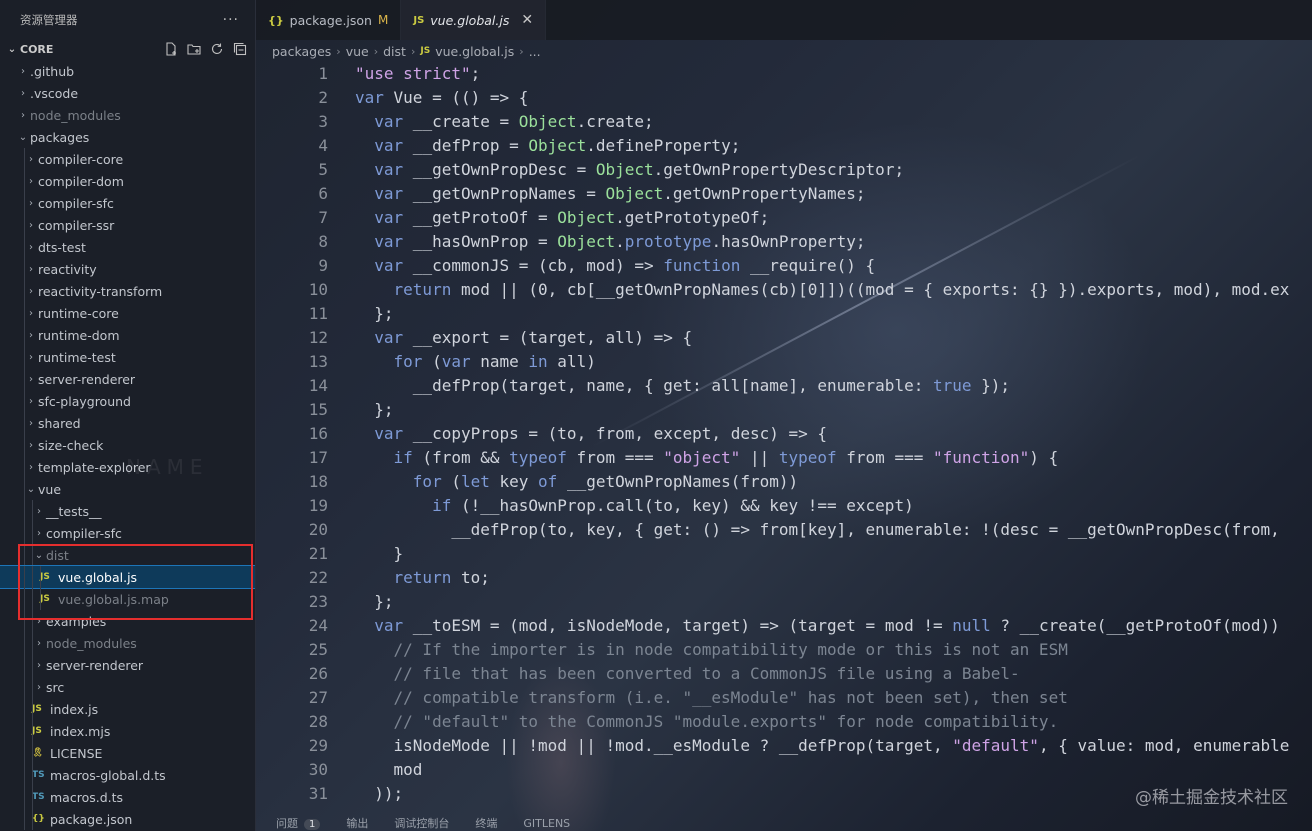 The image size is (1312, 831). Describe the element at coordinates (127, 247) in the screenshot. I see `tree-folder-dts-test: › dts-test` at that location.